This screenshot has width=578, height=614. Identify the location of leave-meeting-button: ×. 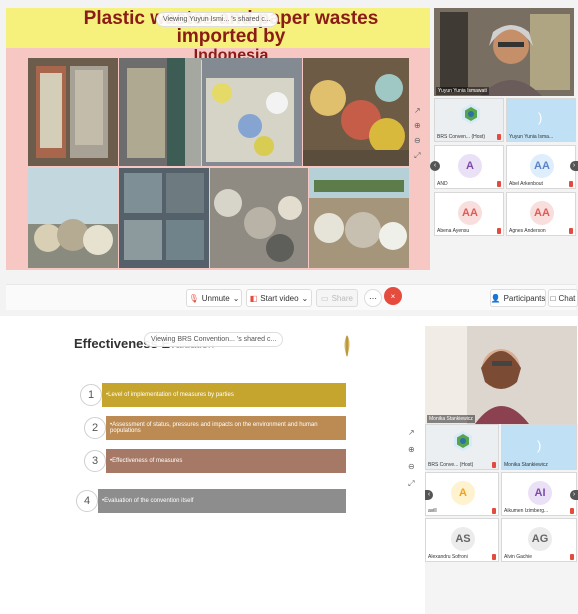
(393, 296).